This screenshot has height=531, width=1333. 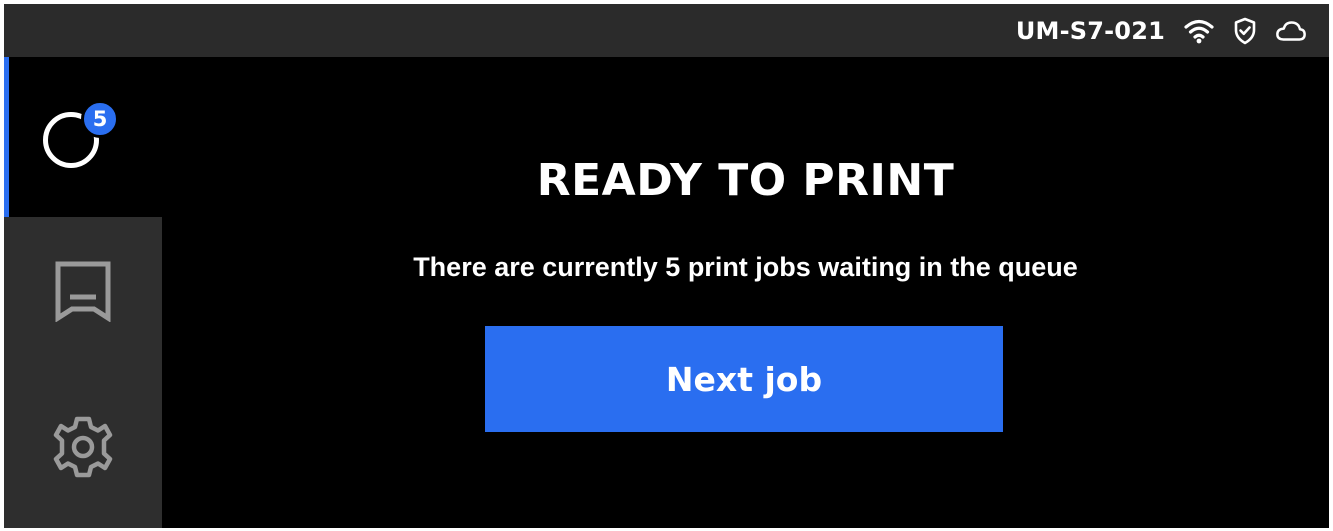 What do you see at coordinates (1090, 30) in the screenshot?
I see `device-id: UM-S7-021` at bounding box center [1090, 30].